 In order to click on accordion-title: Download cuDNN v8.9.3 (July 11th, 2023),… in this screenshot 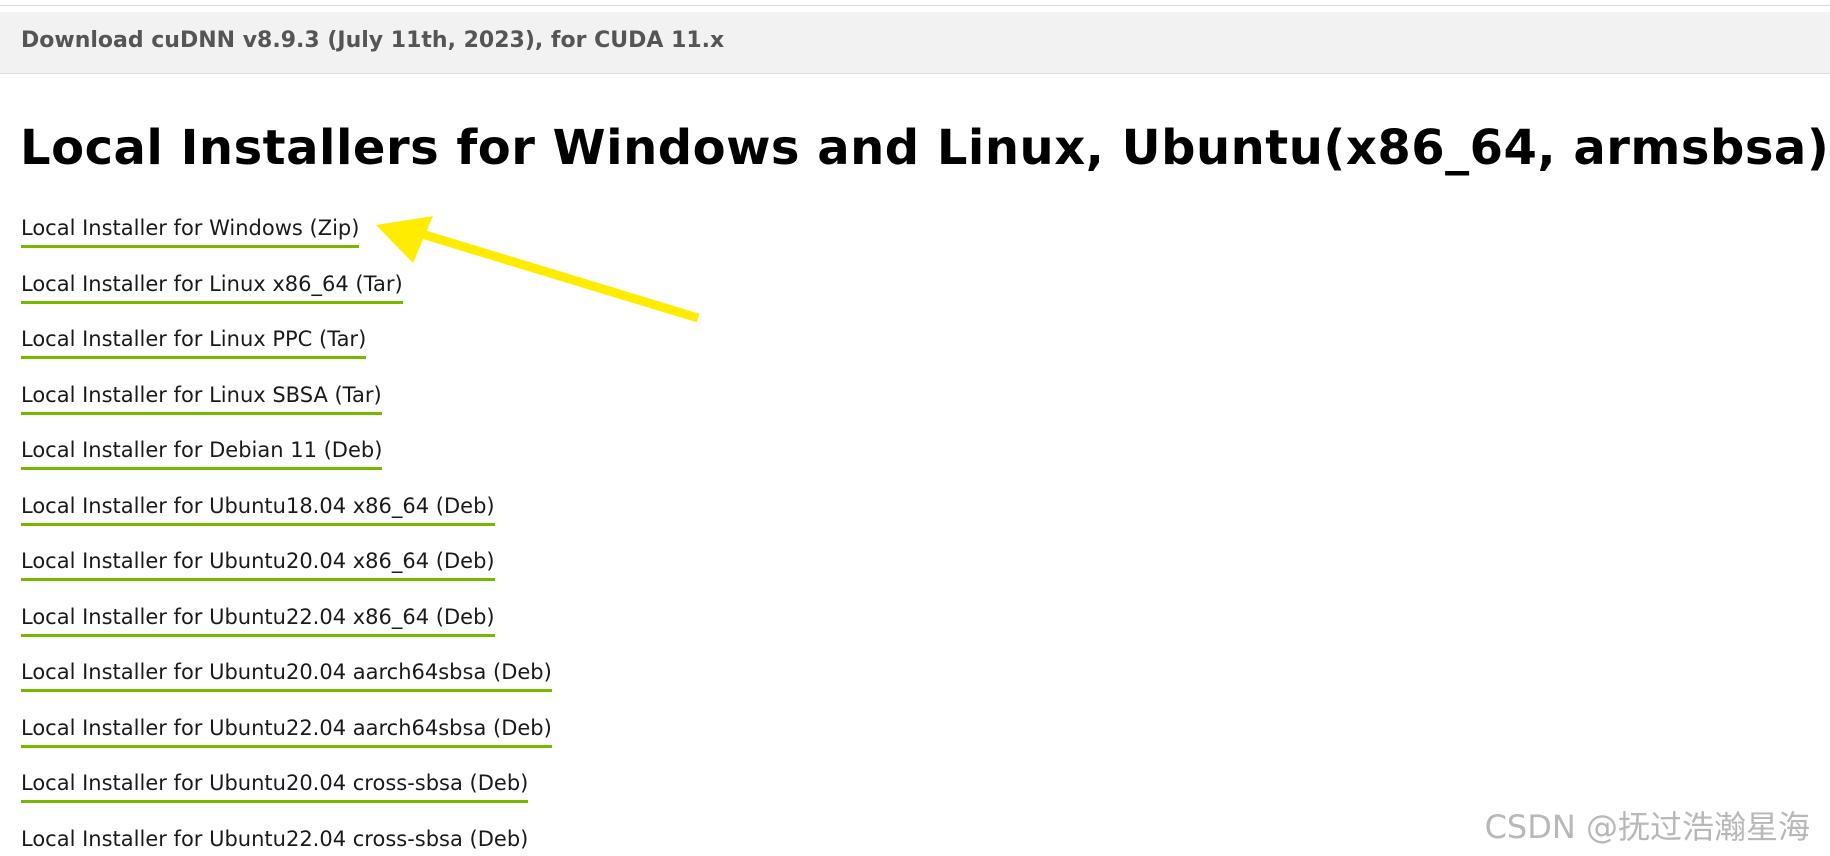, I will do `click(372, 40)`.